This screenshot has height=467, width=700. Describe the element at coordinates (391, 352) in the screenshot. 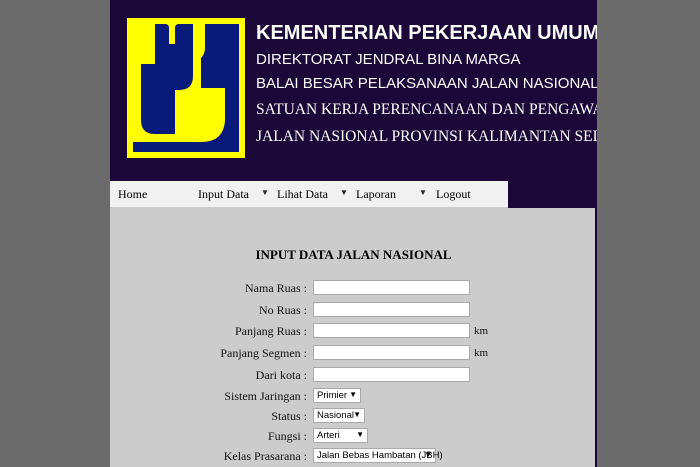

I see `panjang-segmen-input` at that location.